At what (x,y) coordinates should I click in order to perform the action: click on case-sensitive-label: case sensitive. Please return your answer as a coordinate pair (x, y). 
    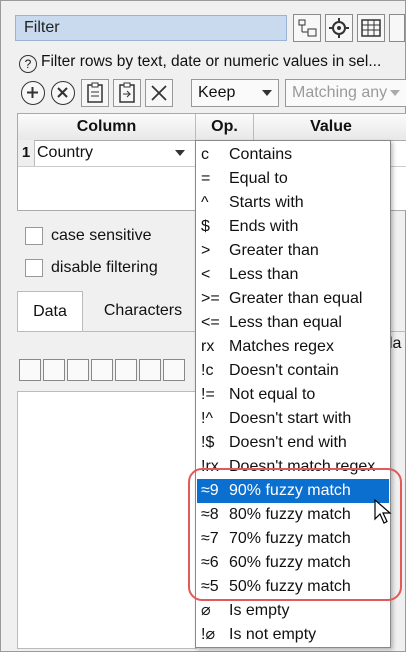
    Looking at the image, I should click on (101, 235).